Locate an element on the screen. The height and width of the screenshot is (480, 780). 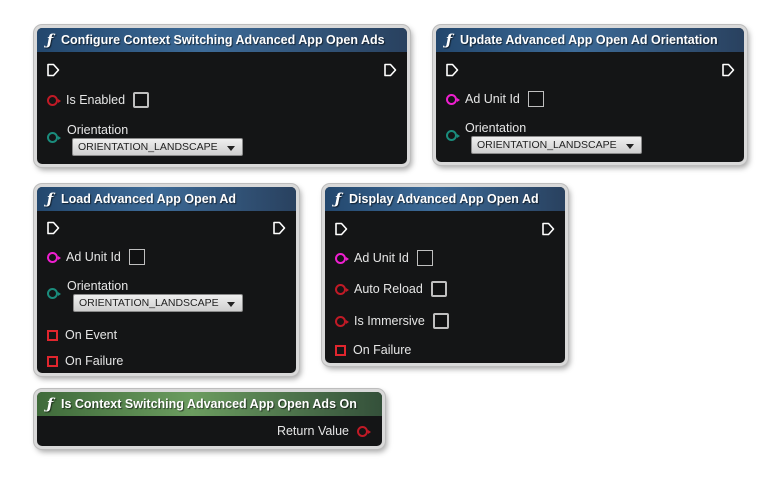
node-header: ƒ Display Advanced App Open Ad is located at coordinates (445, 199).